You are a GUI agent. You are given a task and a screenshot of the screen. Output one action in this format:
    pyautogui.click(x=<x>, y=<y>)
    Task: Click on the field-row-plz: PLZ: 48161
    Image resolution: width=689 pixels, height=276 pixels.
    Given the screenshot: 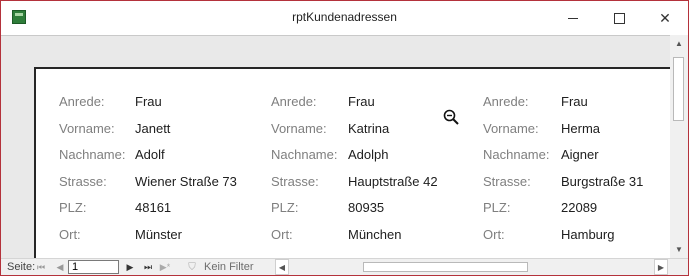 What is the action you would take?
    pyautogui.click(x=164, y=213)
    